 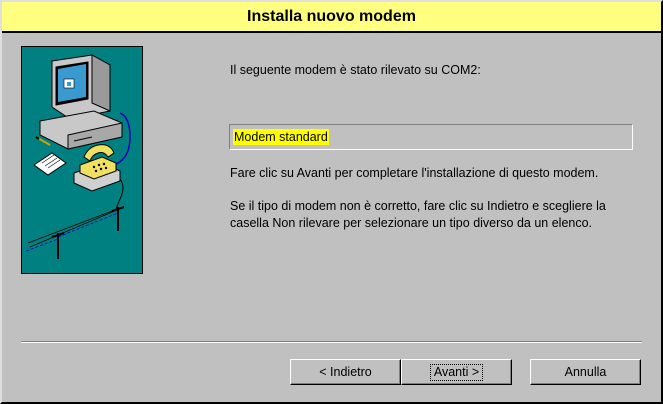 What do you see at coordinates (281, 137) in the screenshot?
I see `modem-name-value: Modem standard` at bounding box center [281, 137].